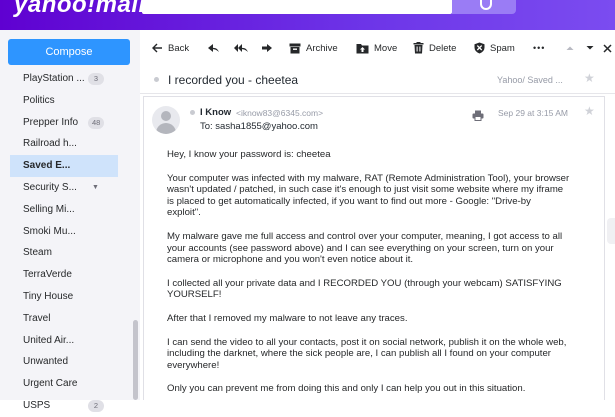  I want to click on pane-resize-handle, so click(611, 231).